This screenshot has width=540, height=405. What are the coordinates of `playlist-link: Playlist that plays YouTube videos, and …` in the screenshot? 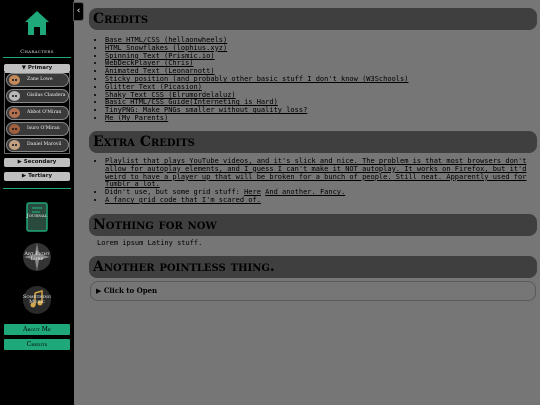 It's located at (315, 172).